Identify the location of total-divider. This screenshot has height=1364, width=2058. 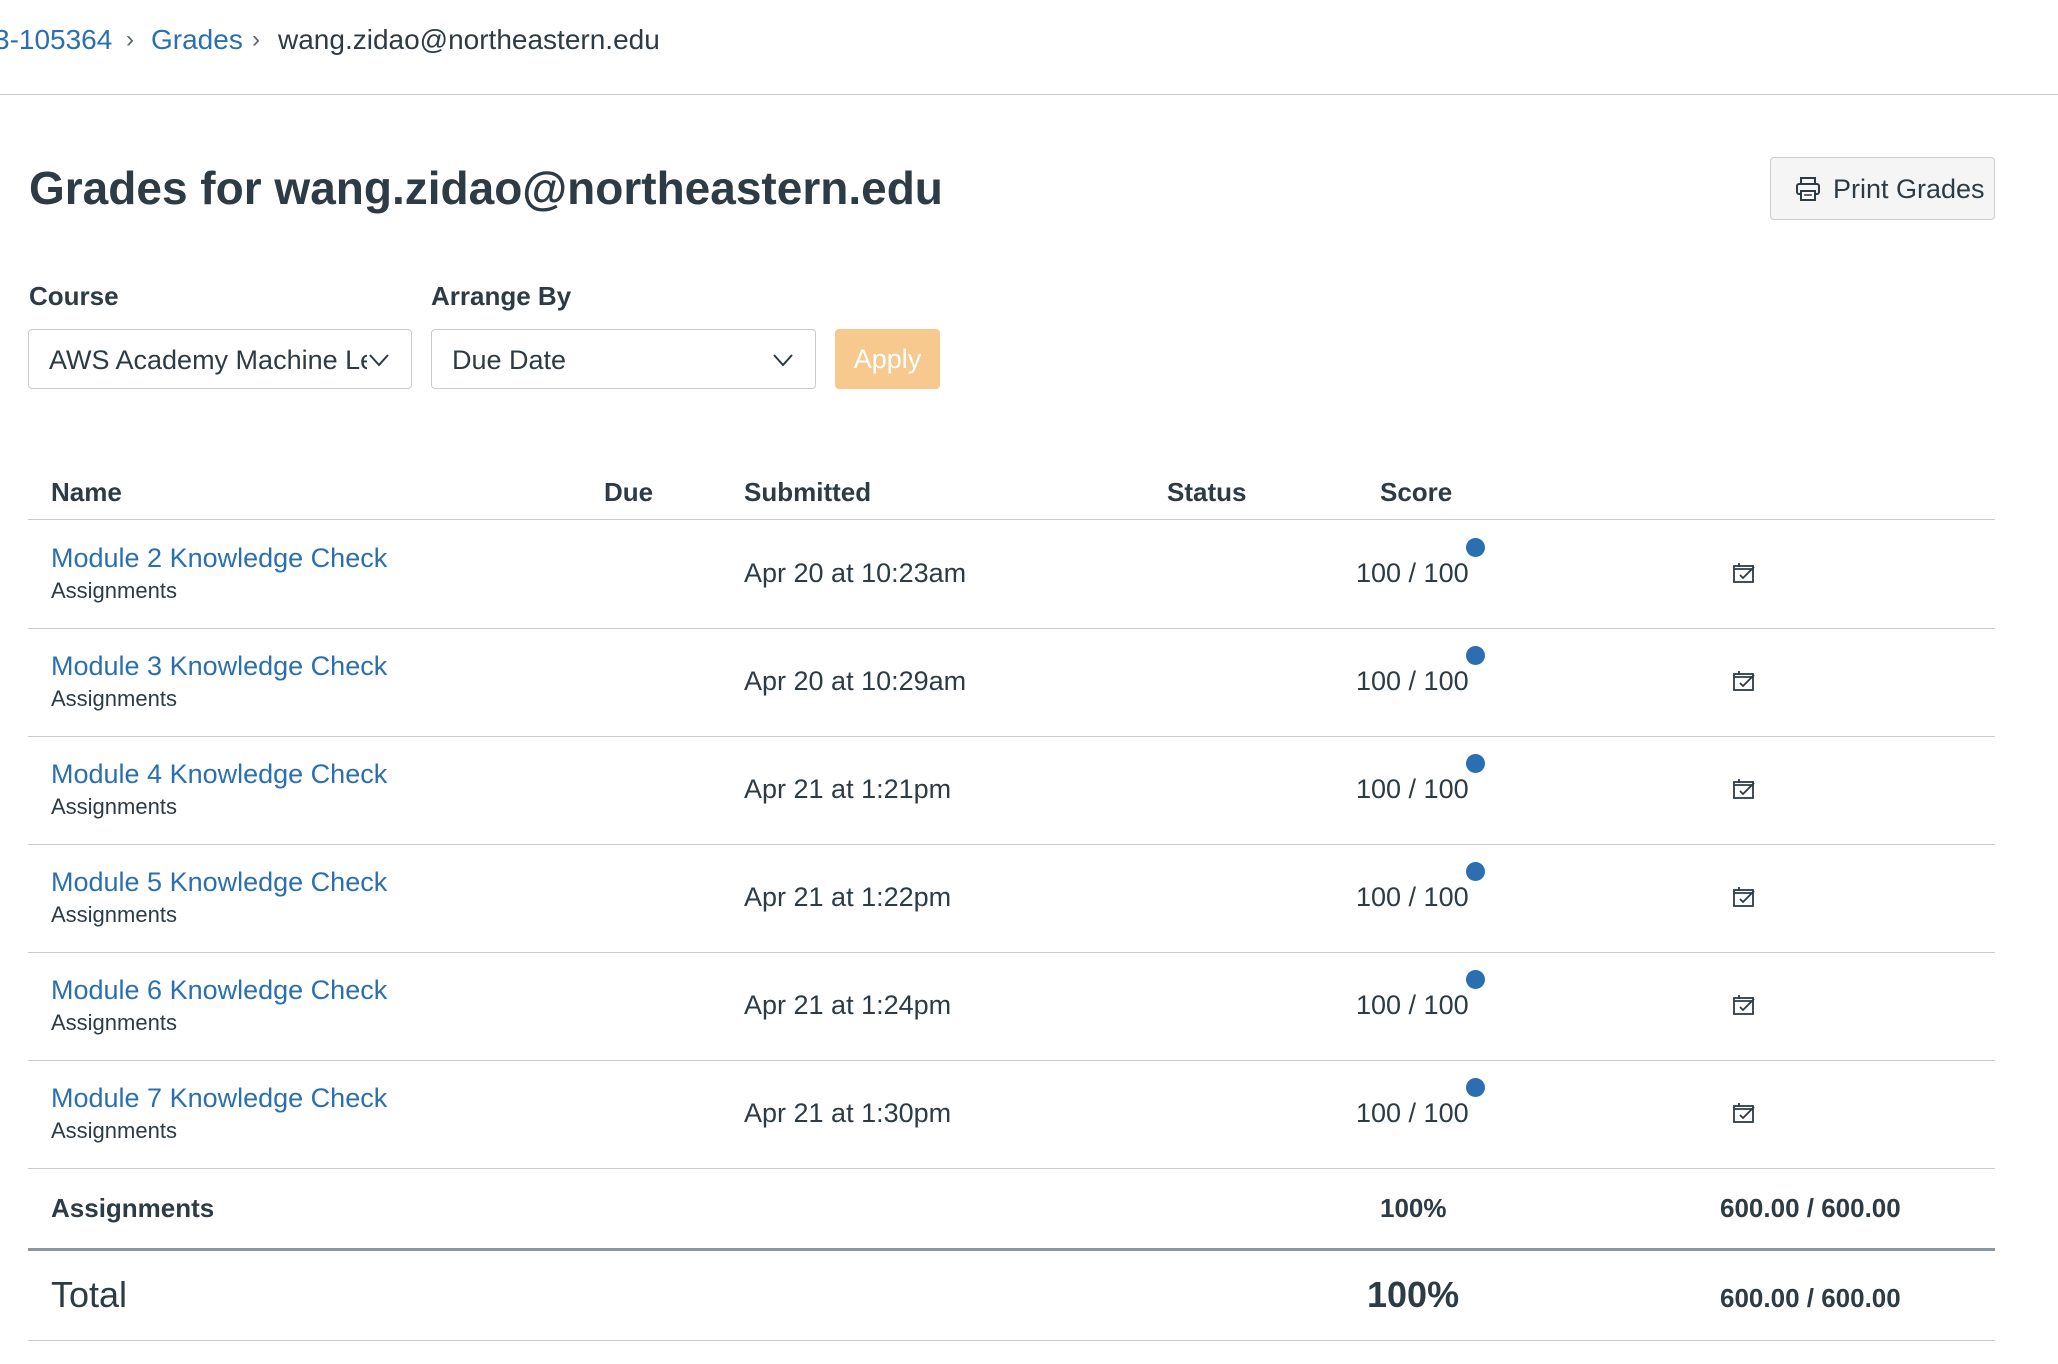
(1011, 1249).